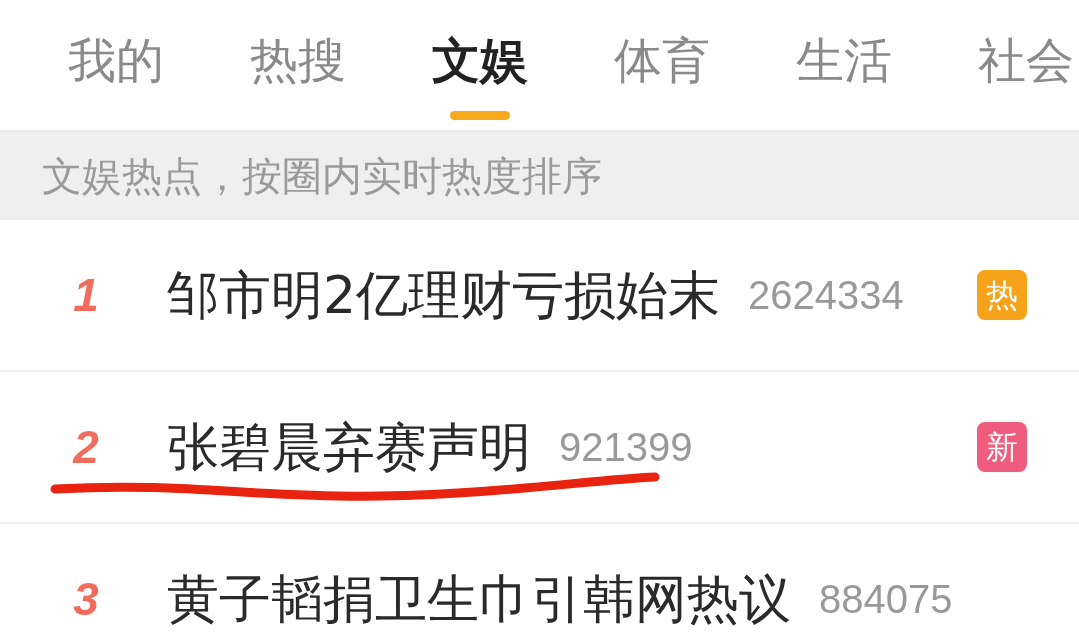  I want to click on category-tab: 文娱, so click(480, 60).